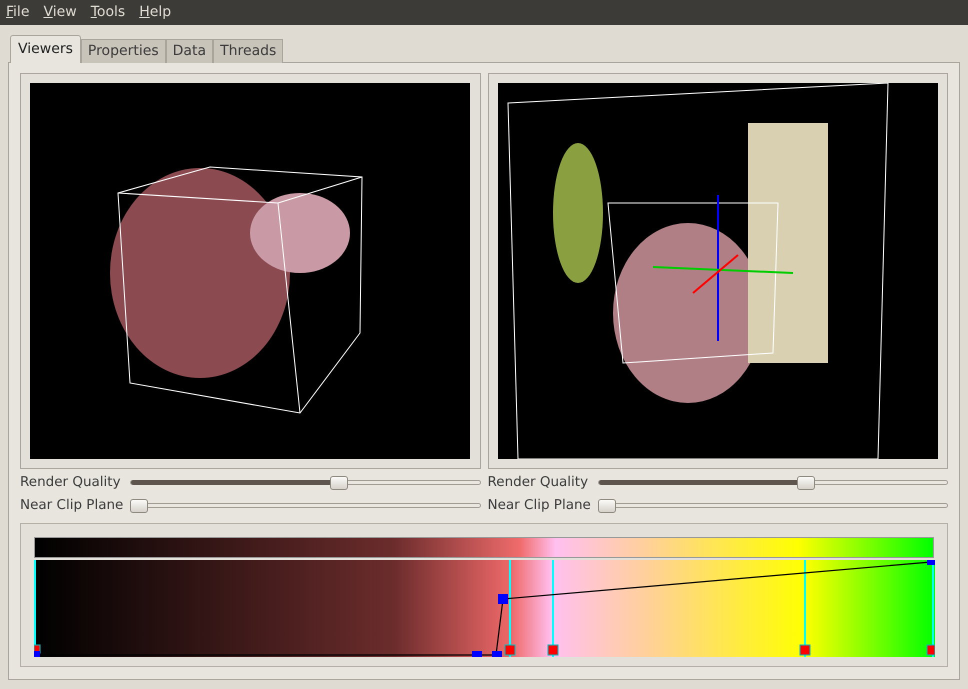  Describe the element at coordinates (155, 12) in the screenshot. I see `menu-item: Help` at that location.